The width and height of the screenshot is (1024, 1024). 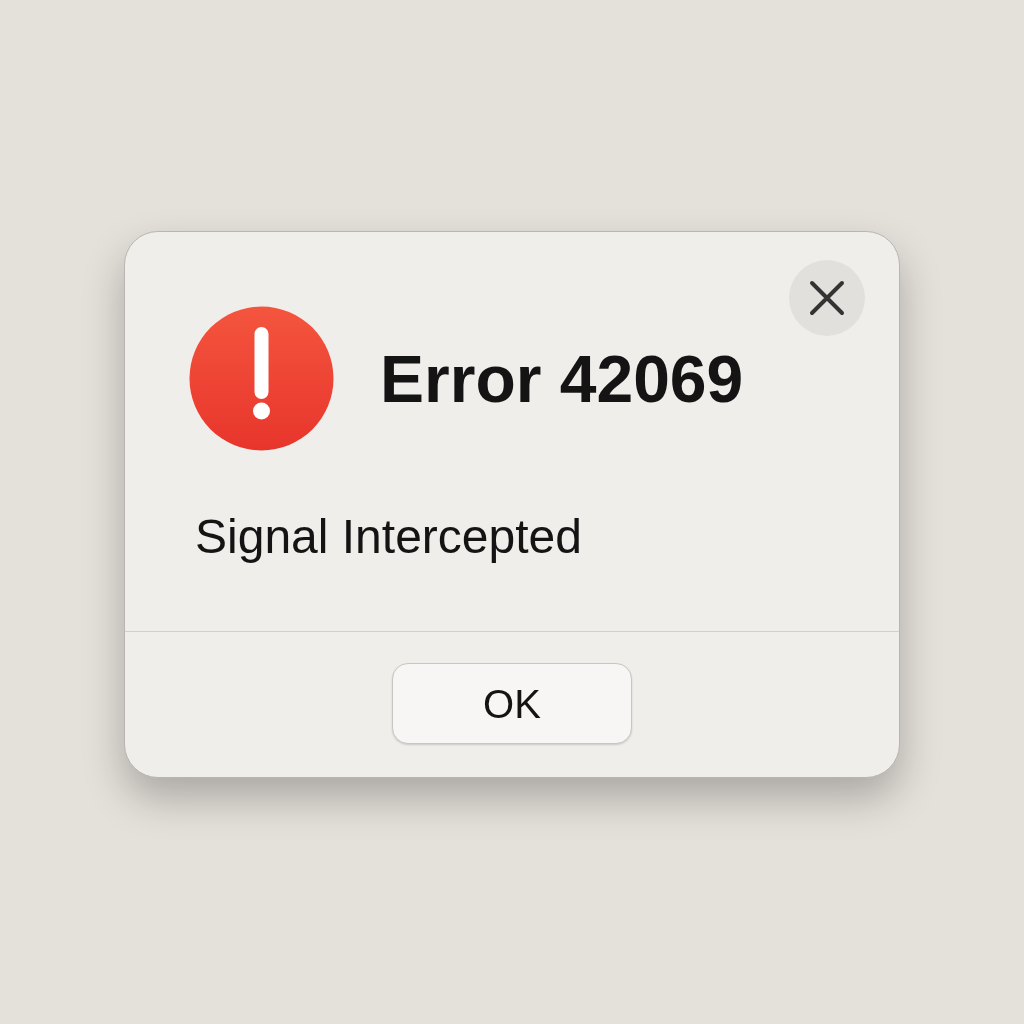 What do you see at coordinates (261, 378) in the screenshot?
I see `error-icon` at bounding box center [261, 378].